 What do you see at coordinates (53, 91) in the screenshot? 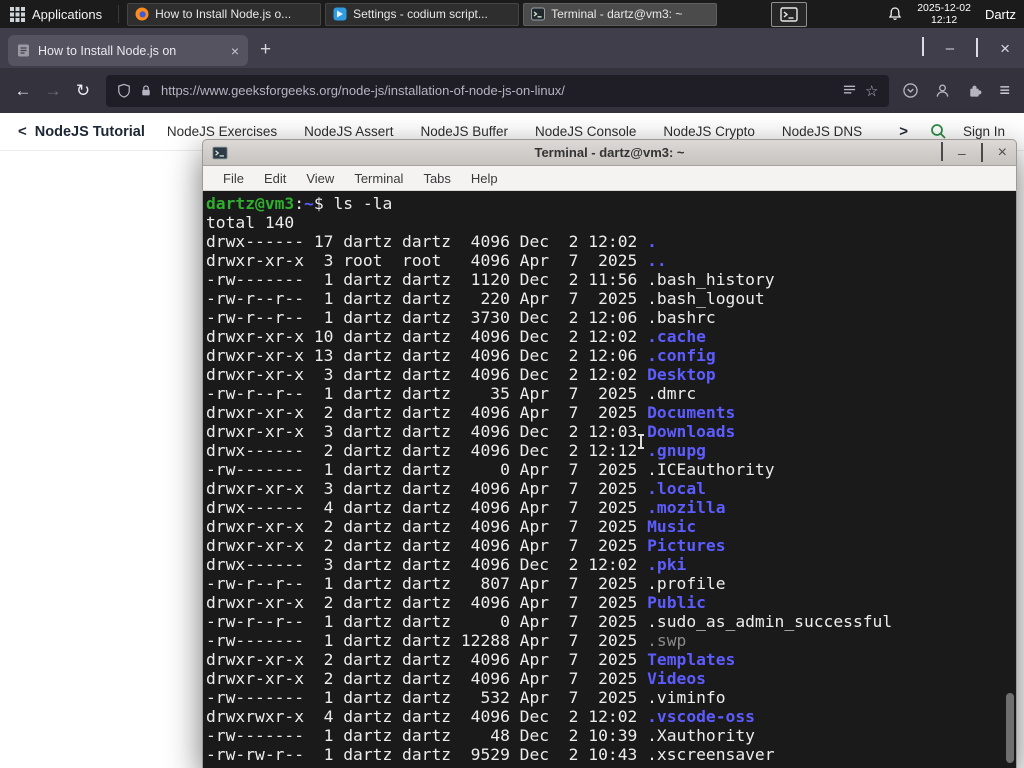
I see `forward-button: →` at bounding box center [53, 91].